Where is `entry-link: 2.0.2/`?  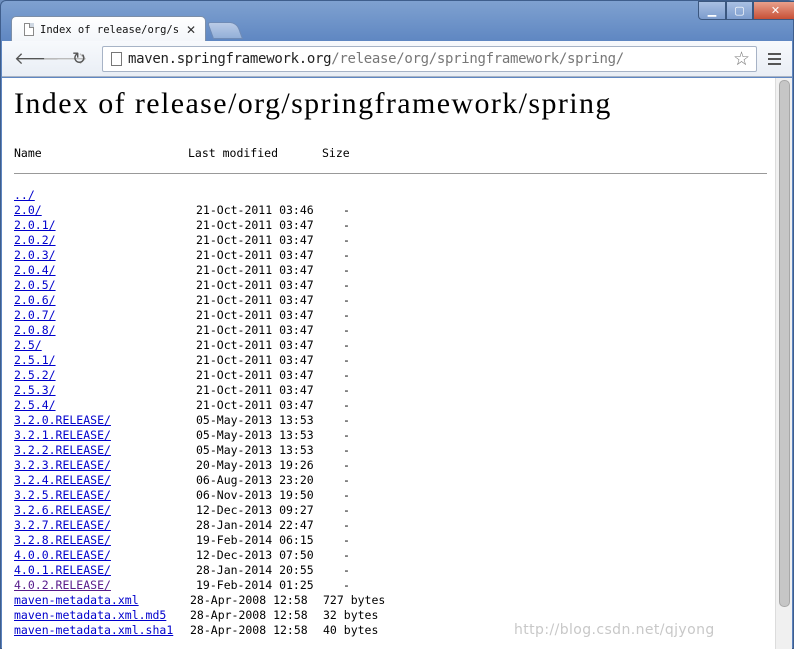
entry-link: 2.0.2/ is located at coordinates (35, 240).